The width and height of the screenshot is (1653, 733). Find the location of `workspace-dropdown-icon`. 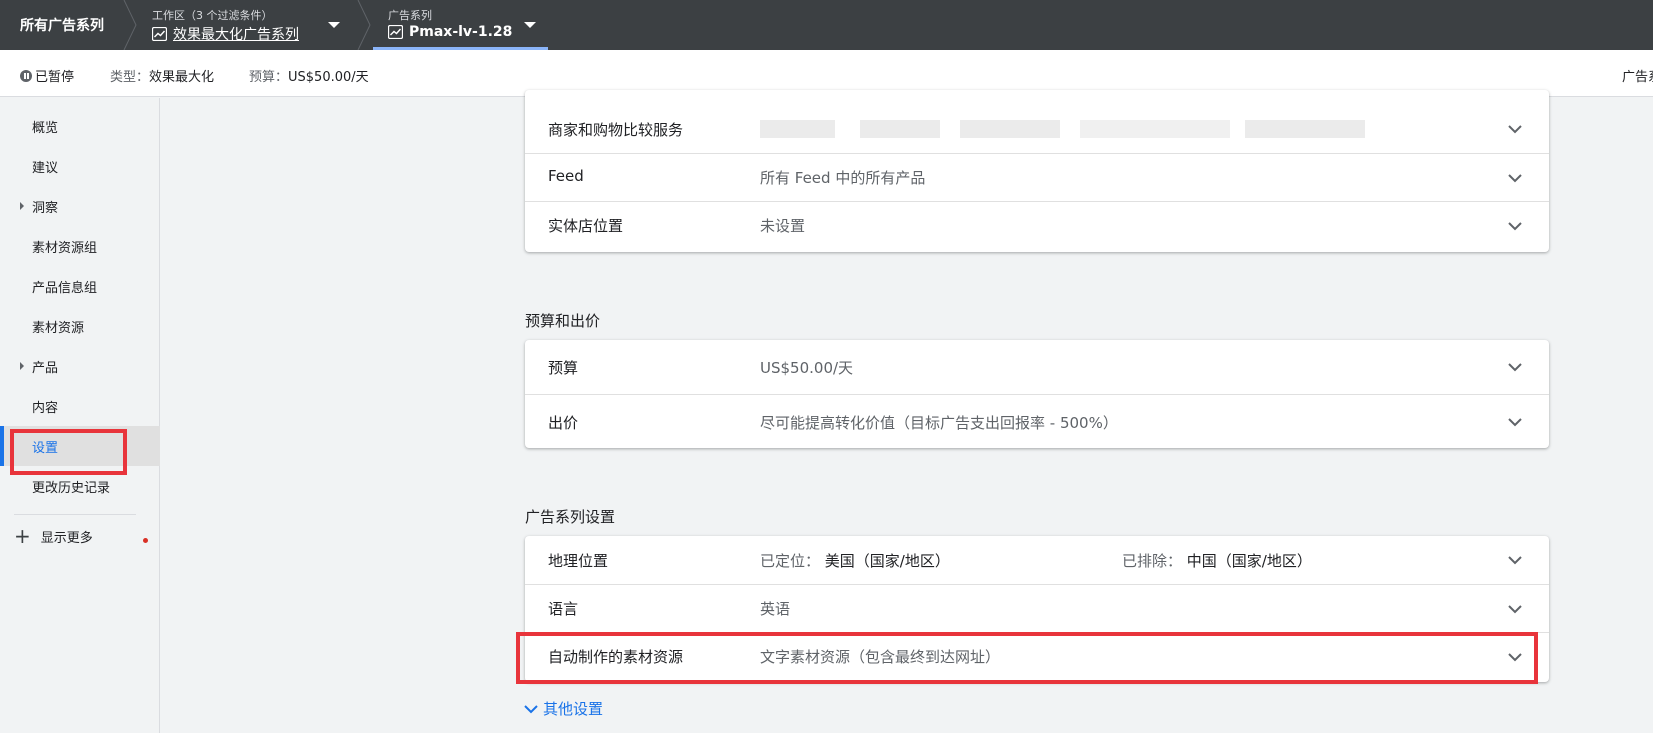

workspace-dropdown-icon is located at coordinates (334, 25).